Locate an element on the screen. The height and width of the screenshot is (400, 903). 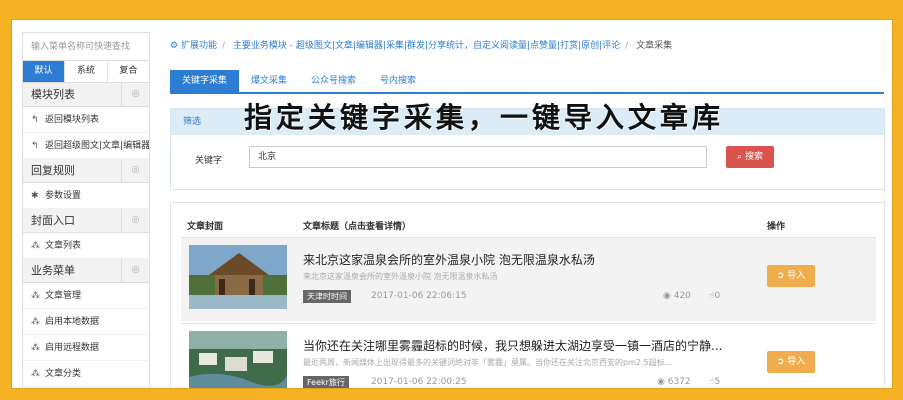
sidebar-tabs: 默认 系统 复合 is located at coordinates (86, 72).